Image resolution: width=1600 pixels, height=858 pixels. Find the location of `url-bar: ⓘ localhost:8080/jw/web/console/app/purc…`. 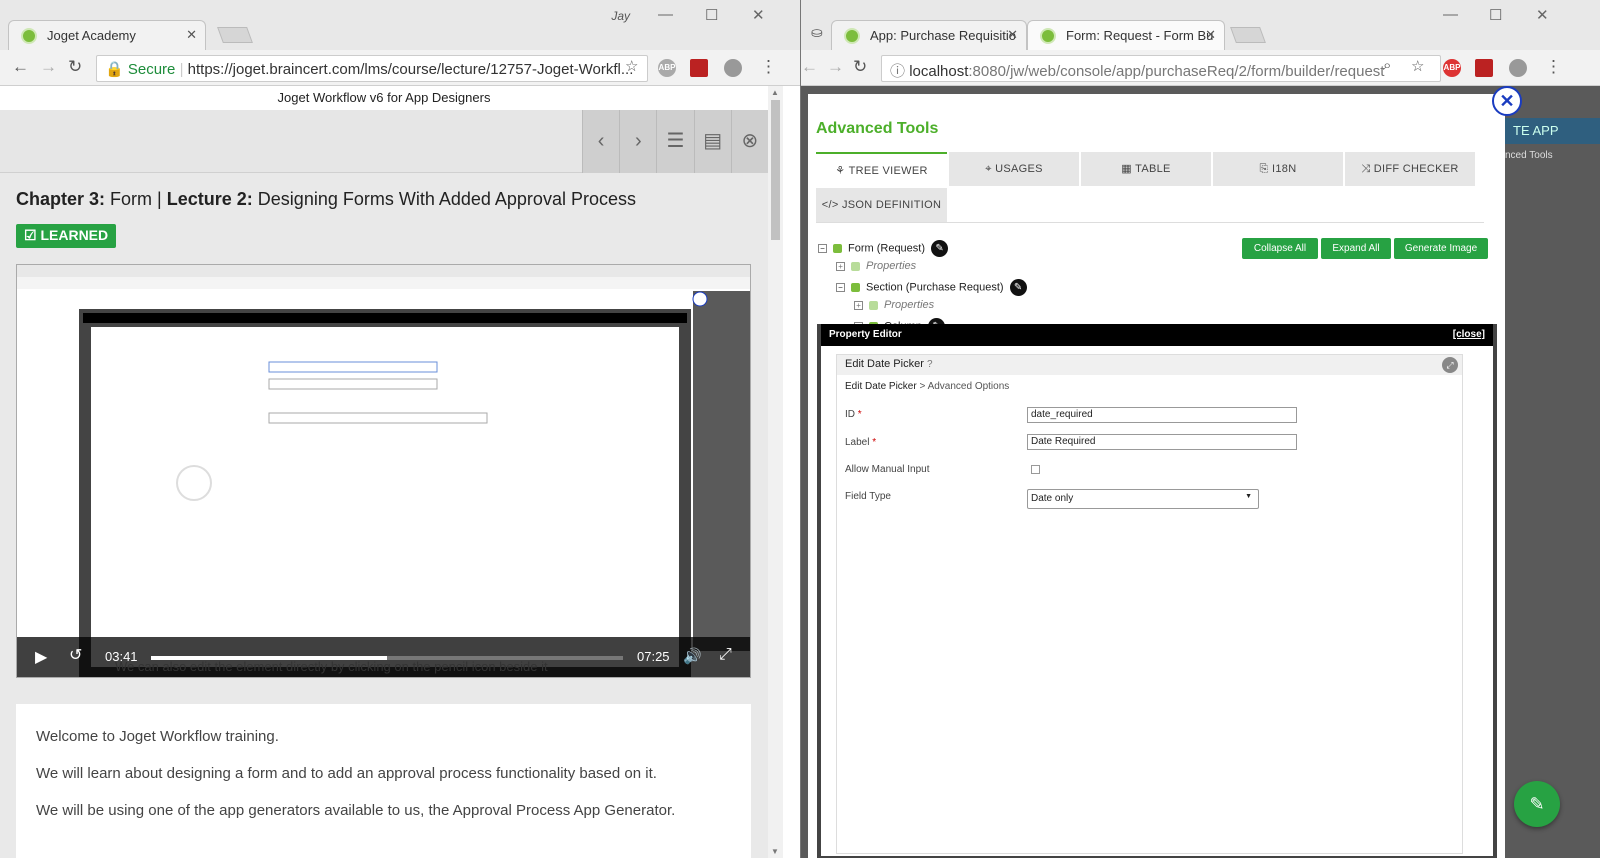

url-bar: ⓘ localhost:8080/jw/web/console/app/purc… is located at coordinates (1161, 68).